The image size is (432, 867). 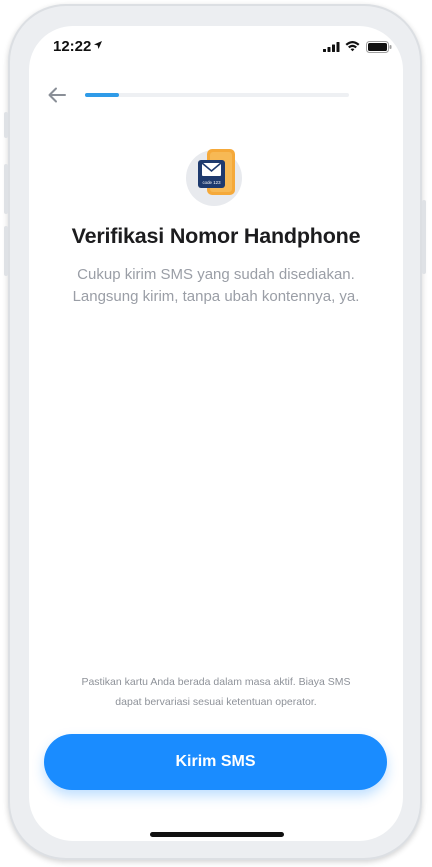 What do you see at coordinates (217, 95) in the screenshot?
I see `progress-bar` at bounding box center [217, 95].